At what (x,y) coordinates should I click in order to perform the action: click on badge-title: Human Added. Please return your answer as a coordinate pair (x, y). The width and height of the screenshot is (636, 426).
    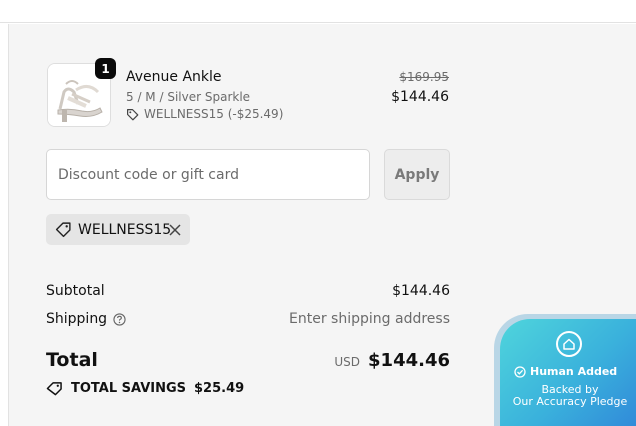
    Looking at the image, I should click on (565, 371).